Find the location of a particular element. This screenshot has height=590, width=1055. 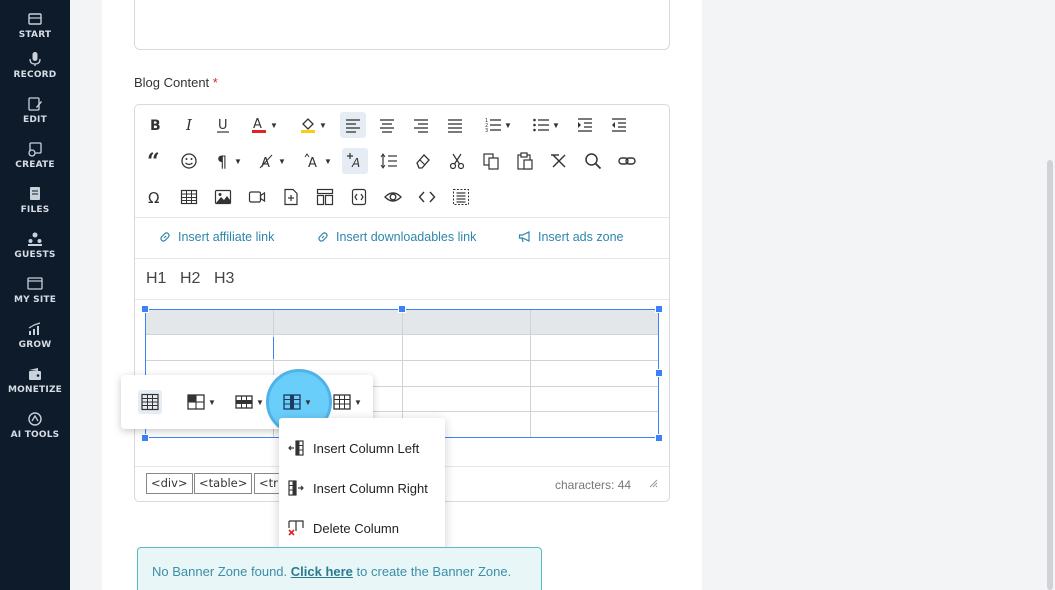

table-cell-button: ▼ is located at coordinates (347, 402).